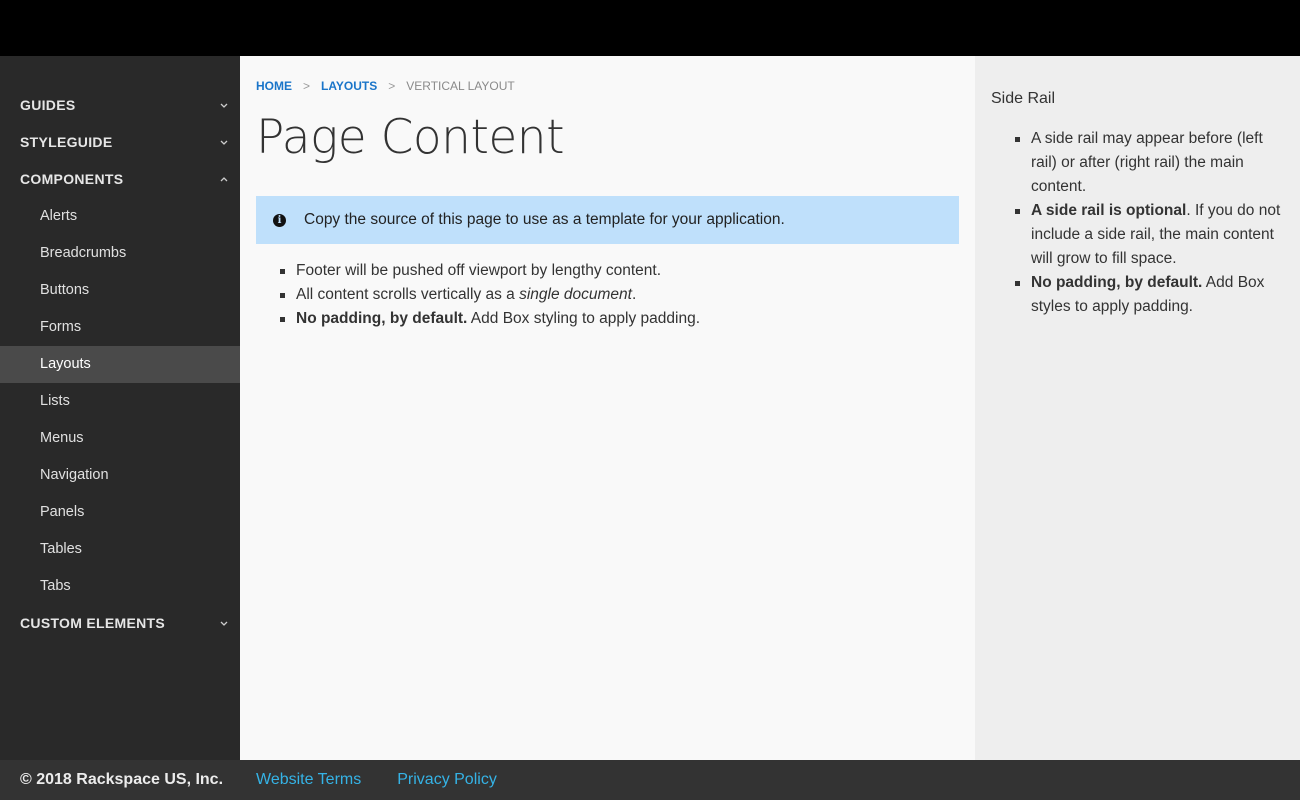  Describe the element at coordinates (460, 86) in the screenshot. I see `breadcrumb-current: VERTICAL LAYOUT` at that location.